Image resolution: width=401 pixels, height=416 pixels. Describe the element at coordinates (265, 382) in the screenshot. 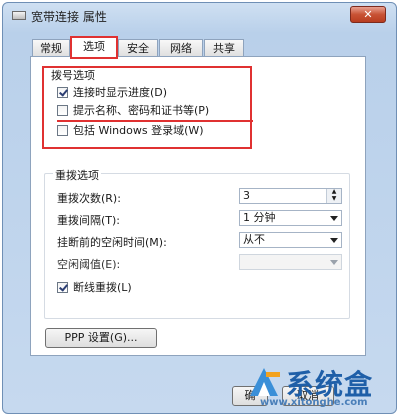

I see `watermark-logo-icon` at that location.